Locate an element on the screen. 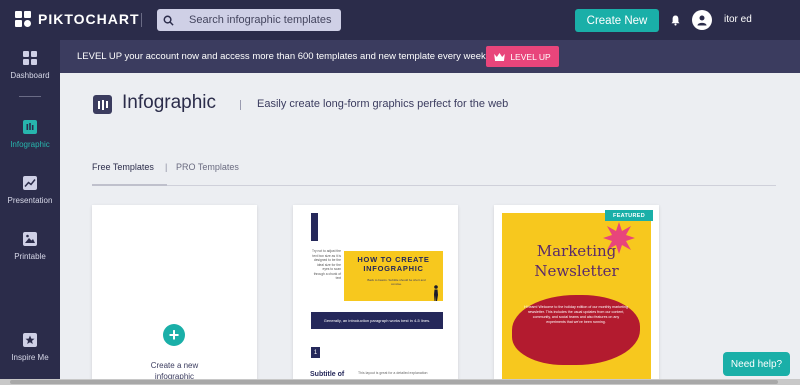  level-up-button: LEVEL UP is located at coordinates (522, 56).